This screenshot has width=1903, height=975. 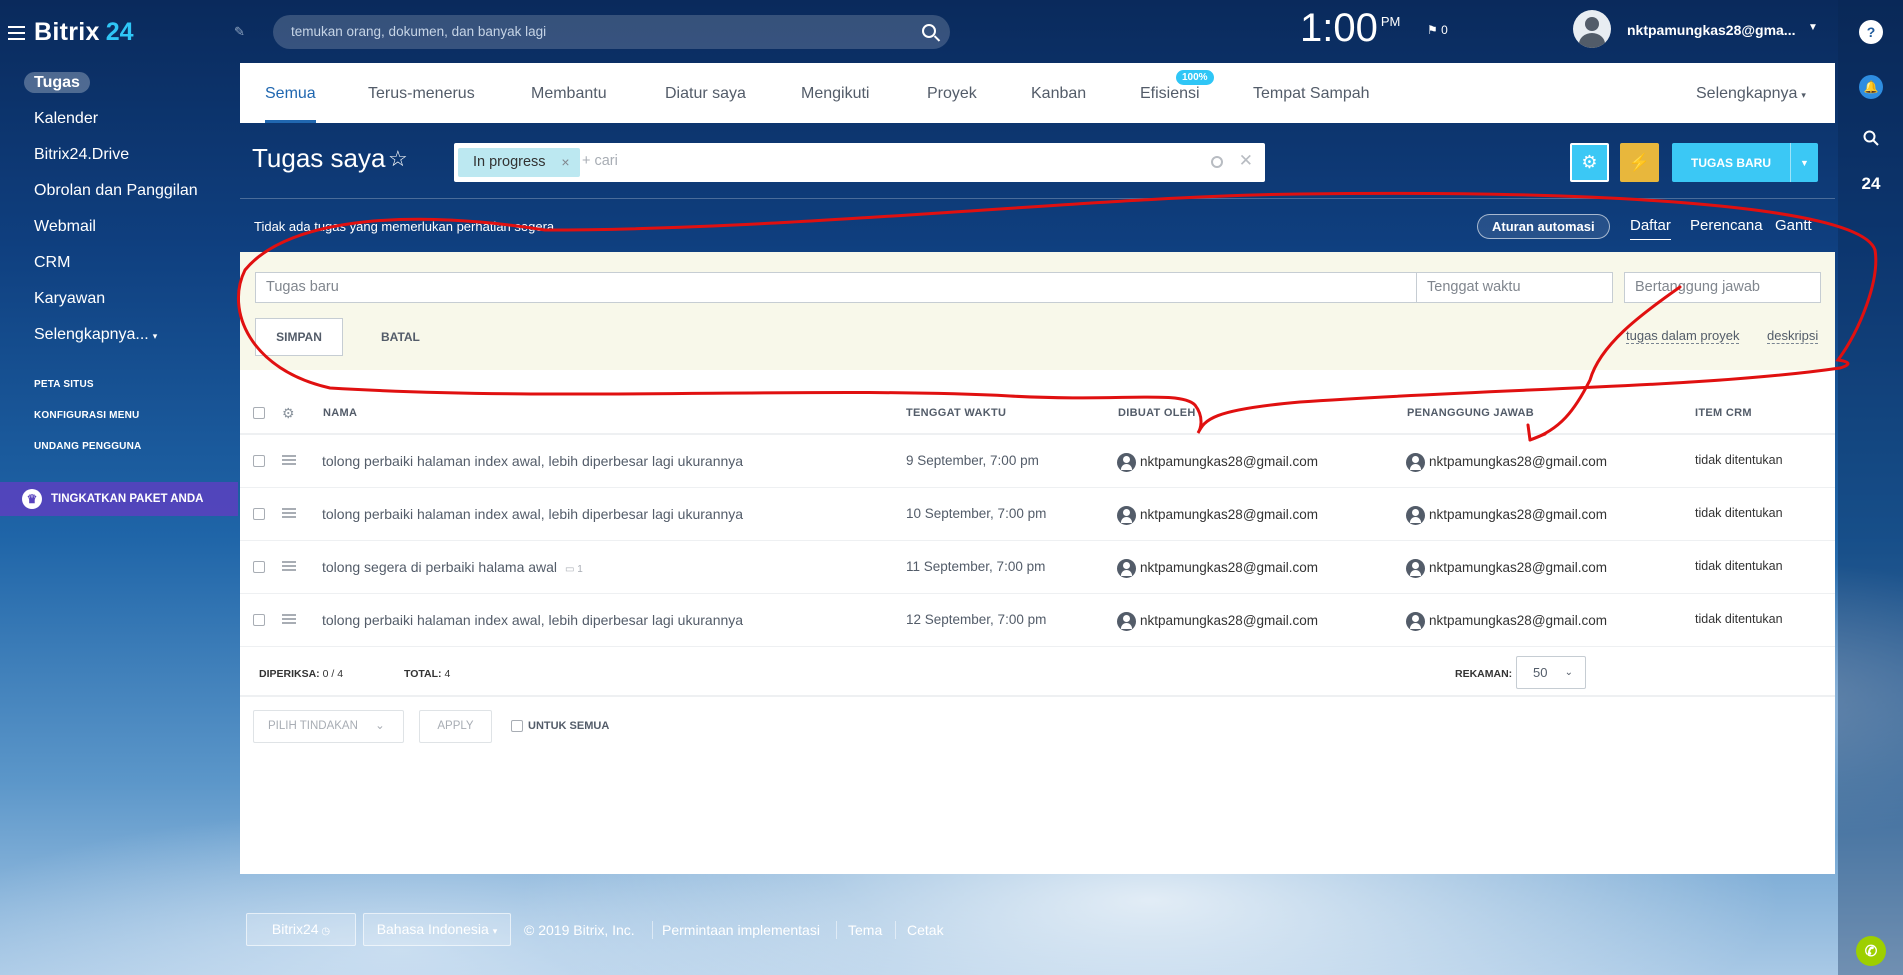 I want to click on task-deadline: 10 September, 7:00 pm, so click(x=976, y=513).